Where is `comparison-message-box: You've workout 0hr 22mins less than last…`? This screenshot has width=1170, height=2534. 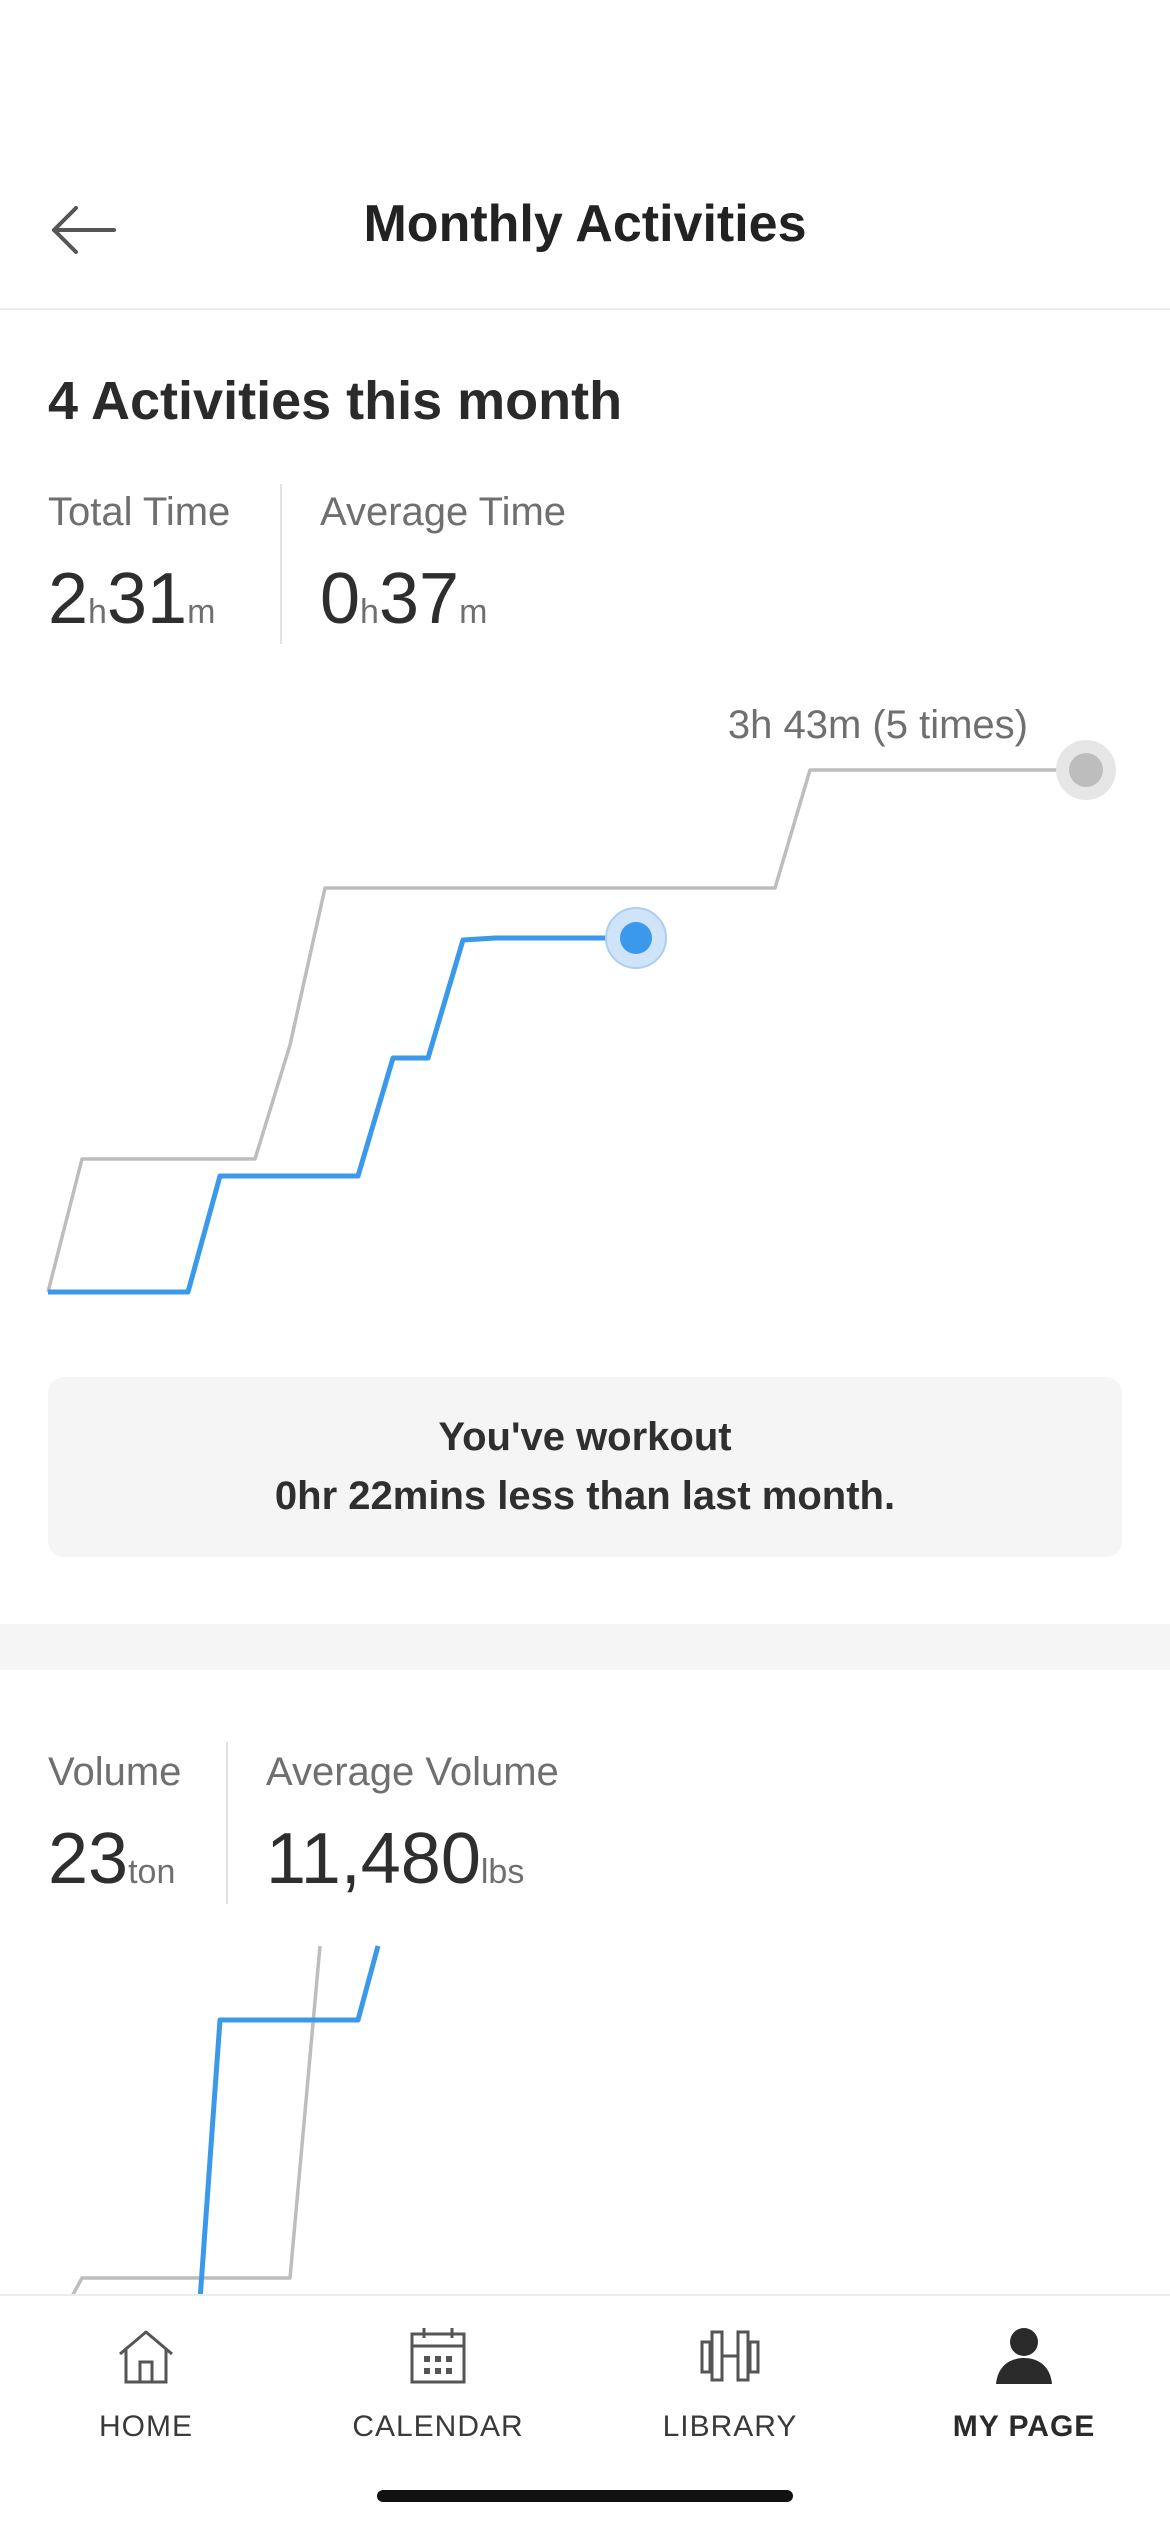
comparison-message-box: You've workout 0hr 22mins less than last… is located at coordinates (585, 1467).